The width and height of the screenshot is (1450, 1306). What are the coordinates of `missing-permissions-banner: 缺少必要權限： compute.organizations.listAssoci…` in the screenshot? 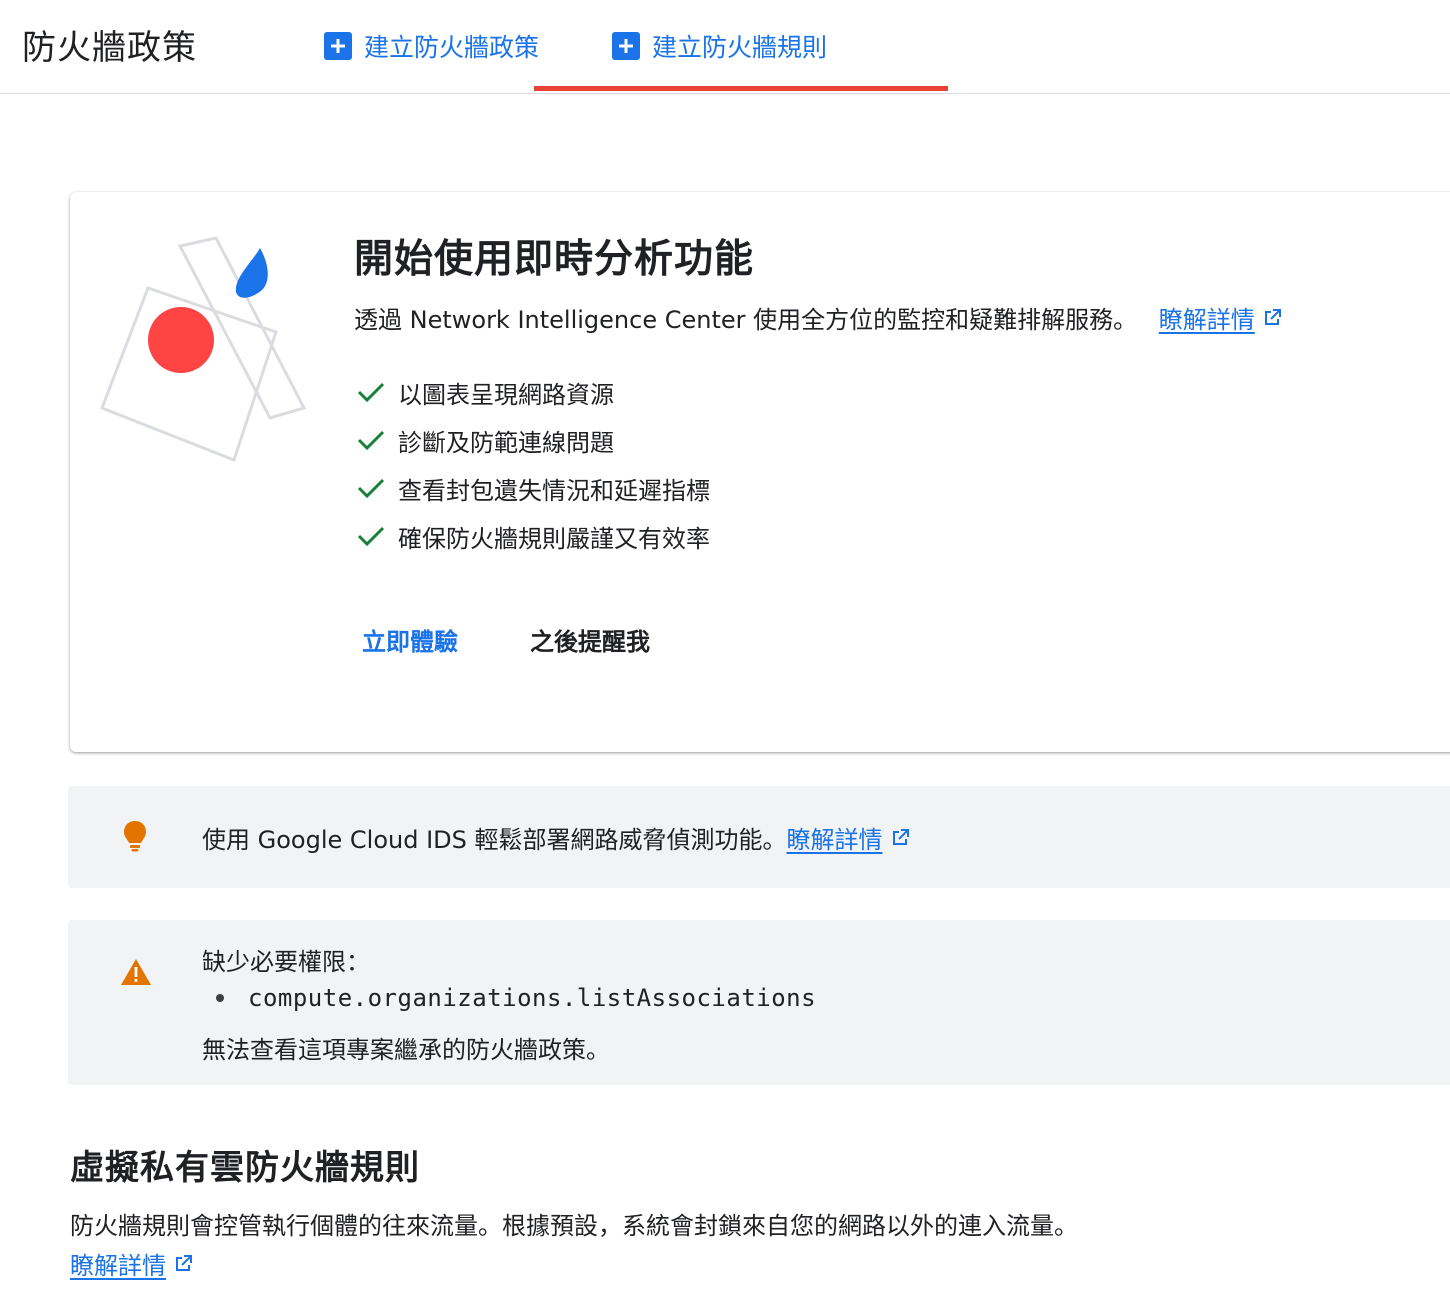 It's located at (759, 1002).